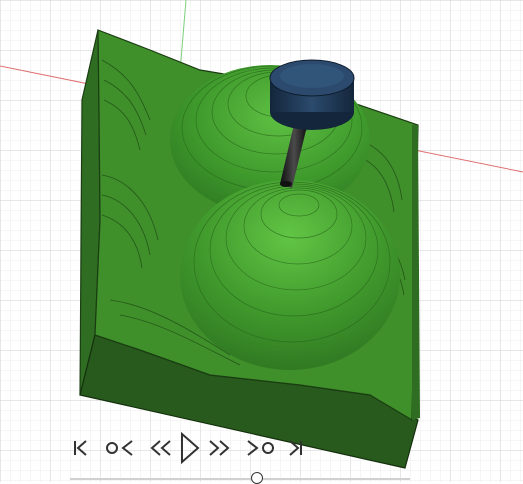 The image size is (523, 484). I want to click on play-button, so click(190, 448).